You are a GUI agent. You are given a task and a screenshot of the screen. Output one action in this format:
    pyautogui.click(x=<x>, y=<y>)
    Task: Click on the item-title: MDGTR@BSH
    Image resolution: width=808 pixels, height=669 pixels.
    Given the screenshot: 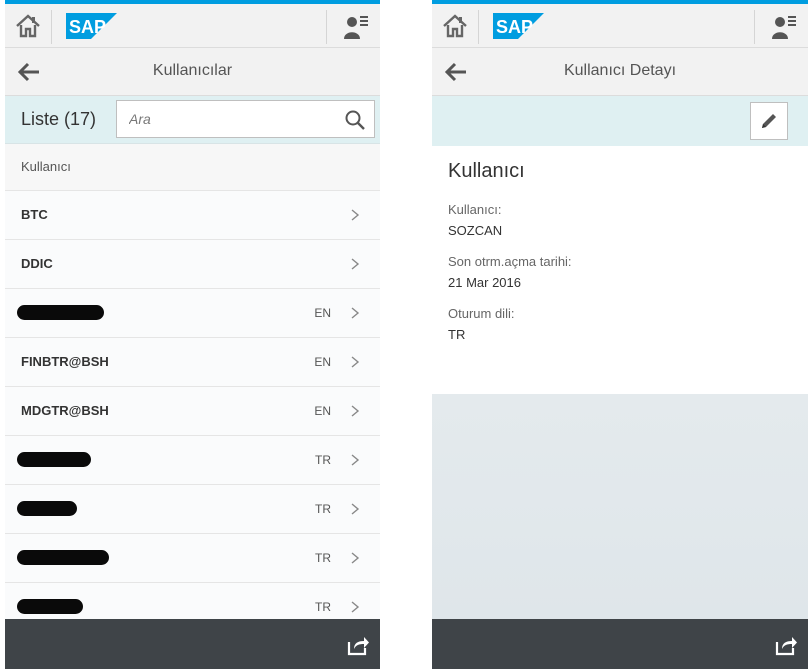 What is the action you would take?
    pyautogui.click(x=65, y=410)
    